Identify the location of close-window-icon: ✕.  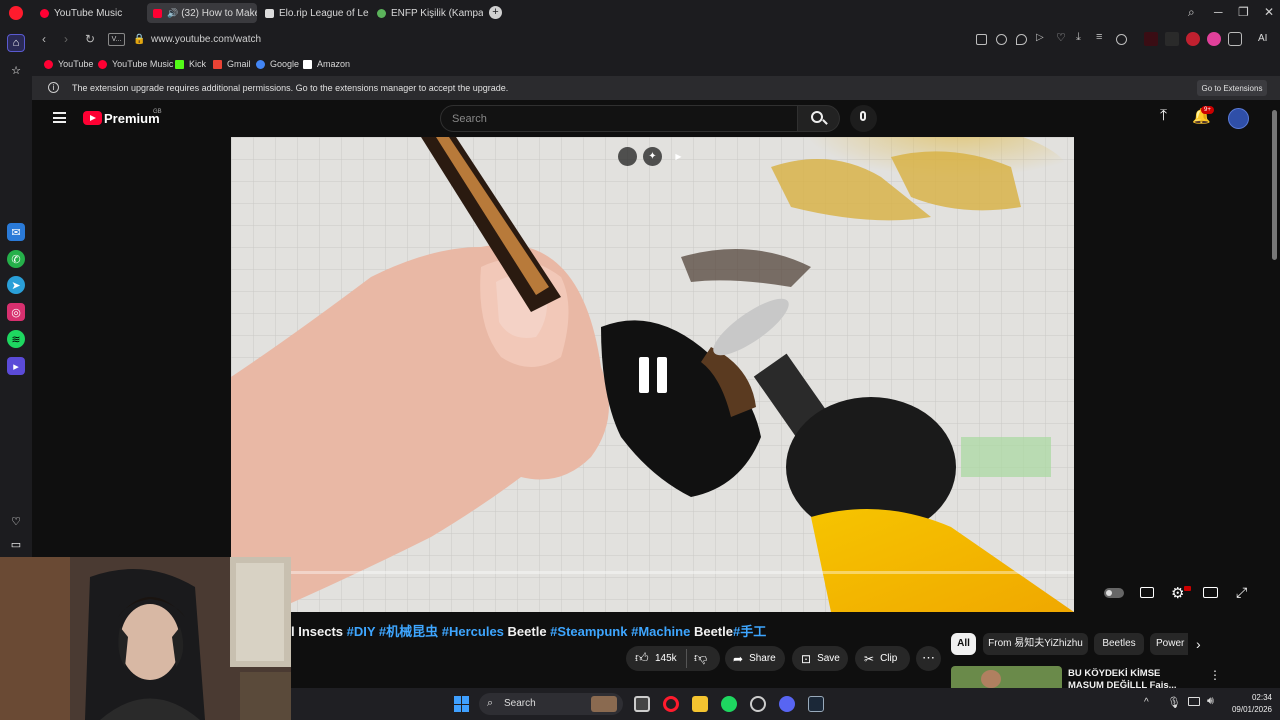
(1269, 12).